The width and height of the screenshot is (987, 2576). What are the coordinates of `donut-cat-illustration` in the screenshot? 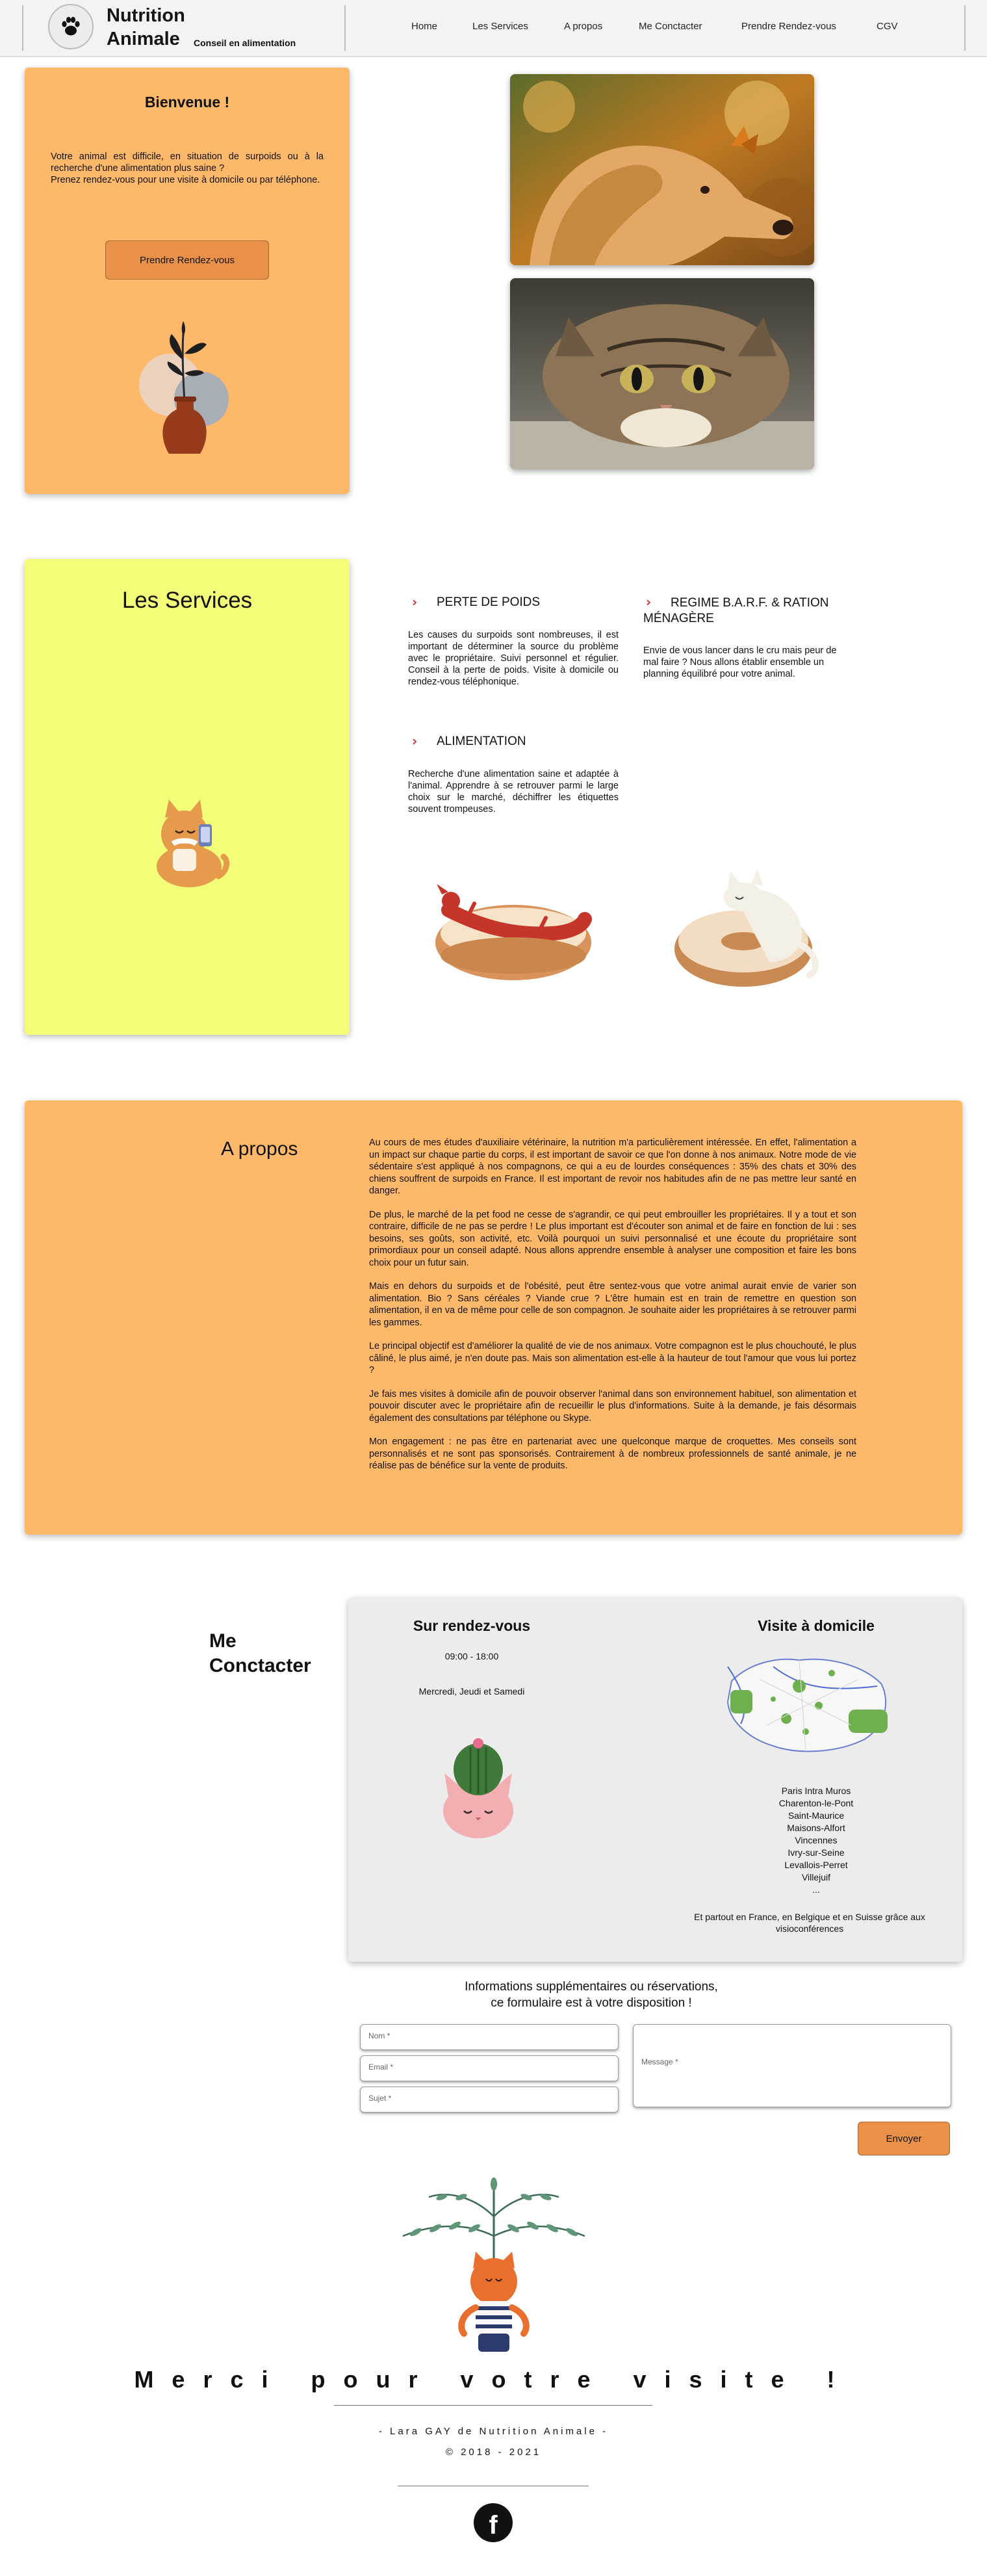 It's located at (746, 927).